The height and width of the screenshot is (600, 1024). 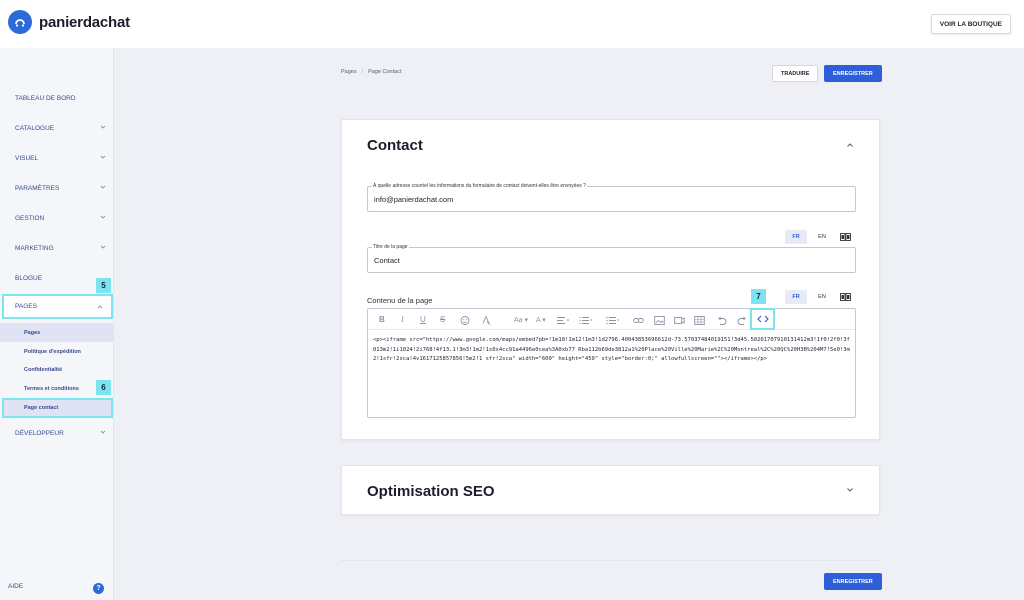 What do you see at coordinates (638, 320) in the screenshot?
I see `link-icon` at bounding box center [638, 320].